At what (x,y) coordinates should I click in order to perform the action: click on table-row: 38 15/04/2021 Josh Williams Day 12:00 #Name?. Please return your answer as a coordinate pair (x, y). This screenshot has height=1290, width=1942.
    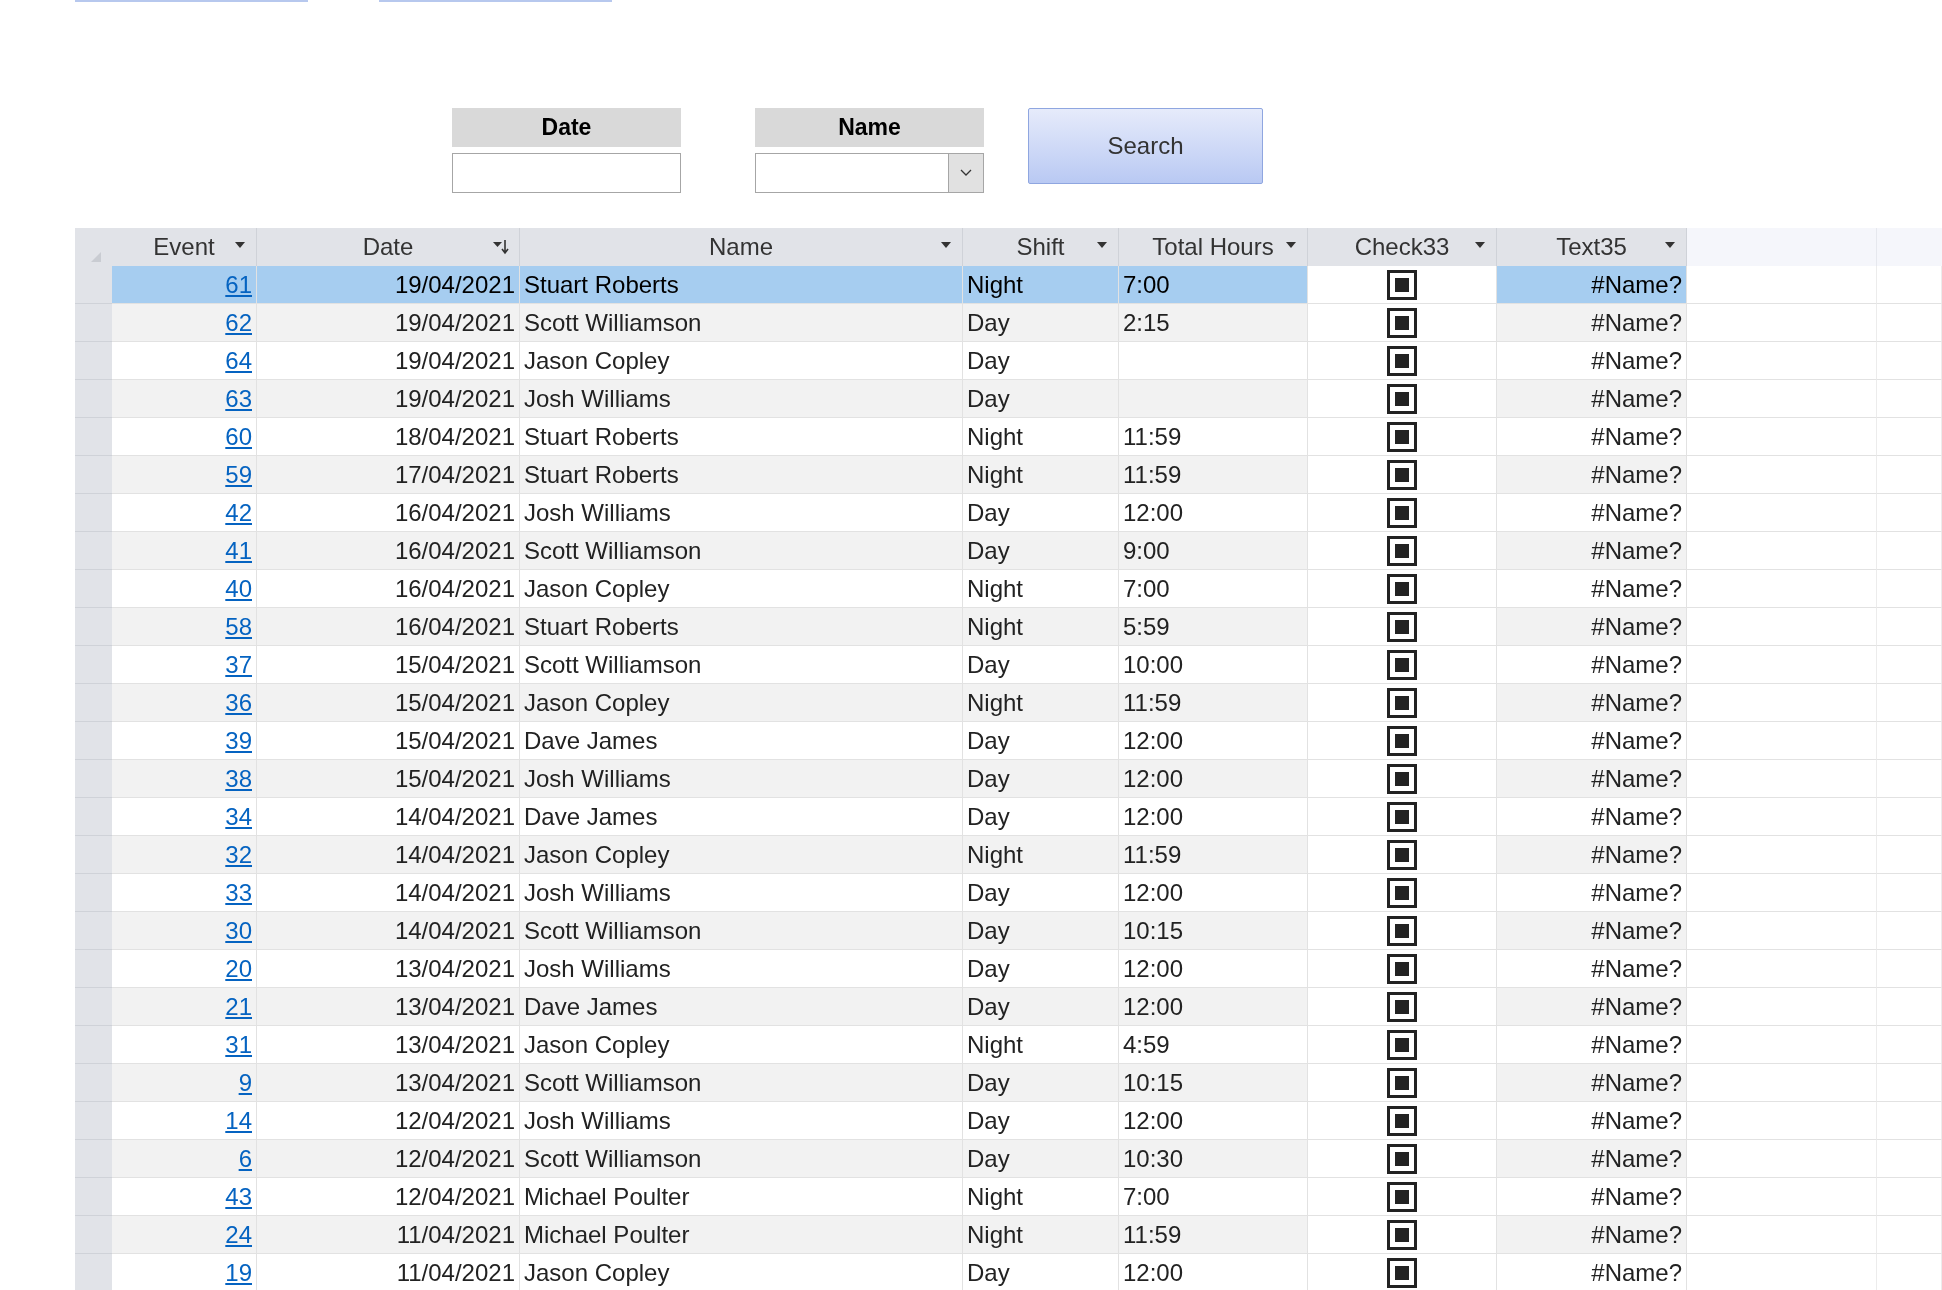
    Looking at the image, I should click on (1008, 779).